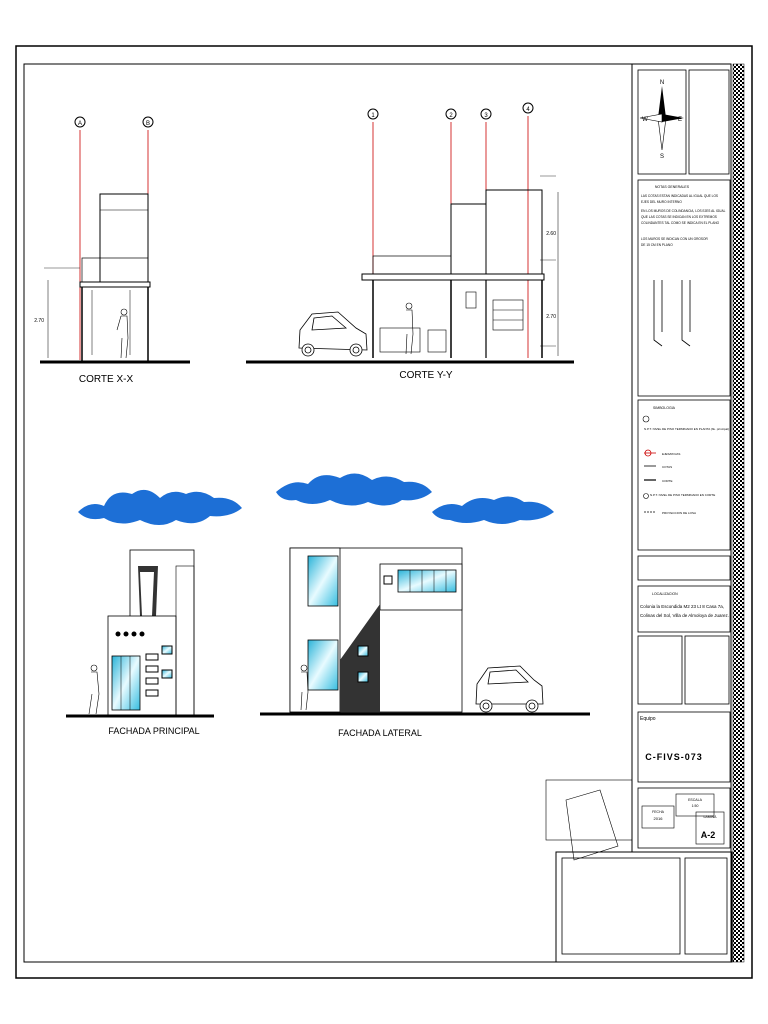 The image size is (768, 1024). I want to click on compass-icon: N S W E, so click(661, 120).